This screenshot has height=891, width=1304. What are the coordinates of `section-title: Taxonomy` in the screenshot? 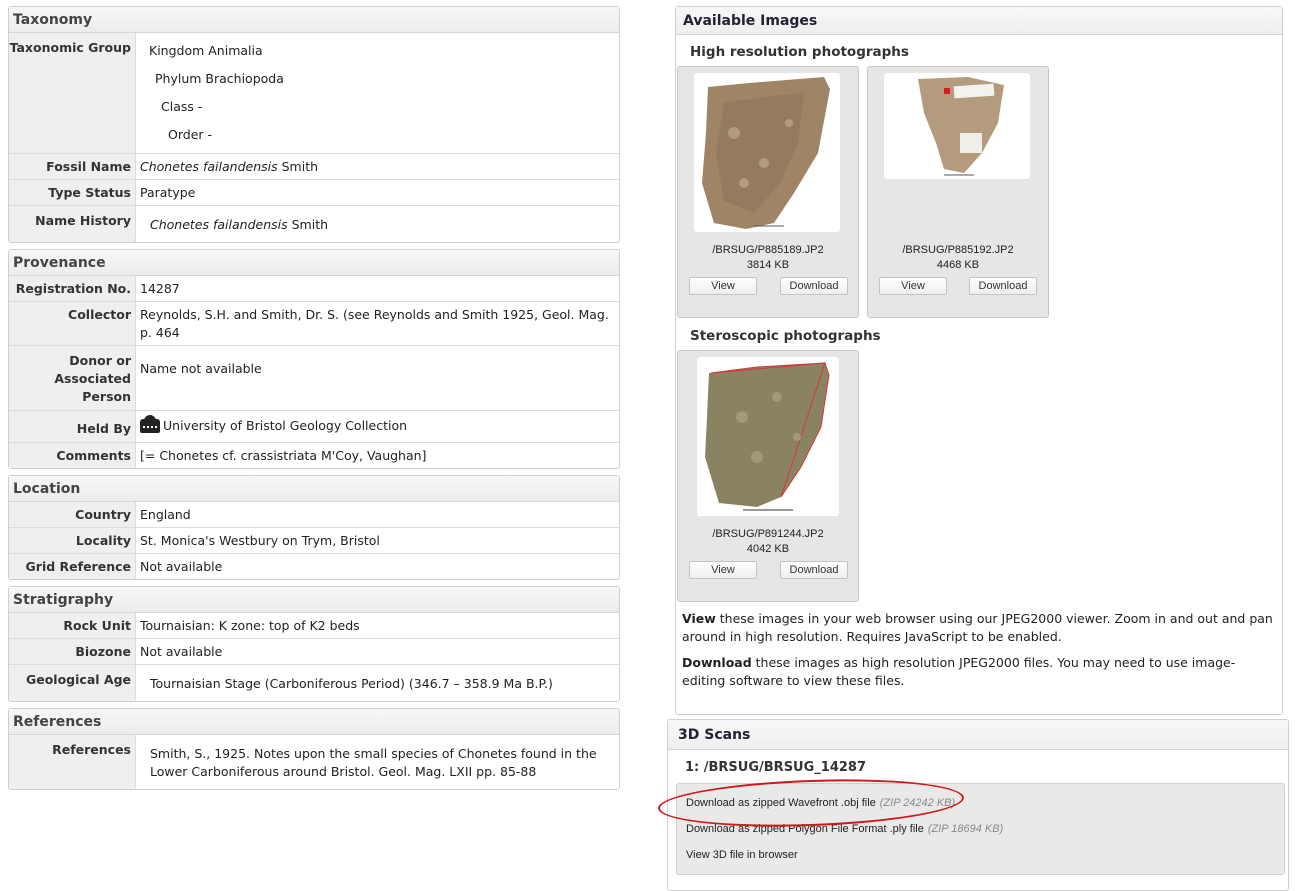 It's located at (314, 20).